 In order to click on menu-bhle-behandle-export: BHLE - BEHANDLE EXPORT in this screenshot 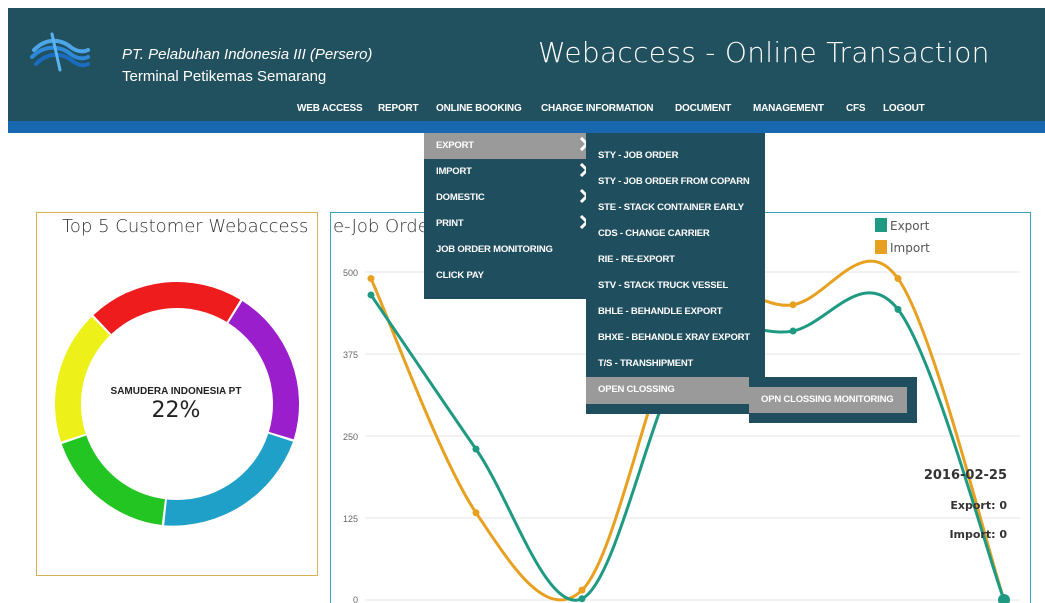, I will do `click(675, 312)`.